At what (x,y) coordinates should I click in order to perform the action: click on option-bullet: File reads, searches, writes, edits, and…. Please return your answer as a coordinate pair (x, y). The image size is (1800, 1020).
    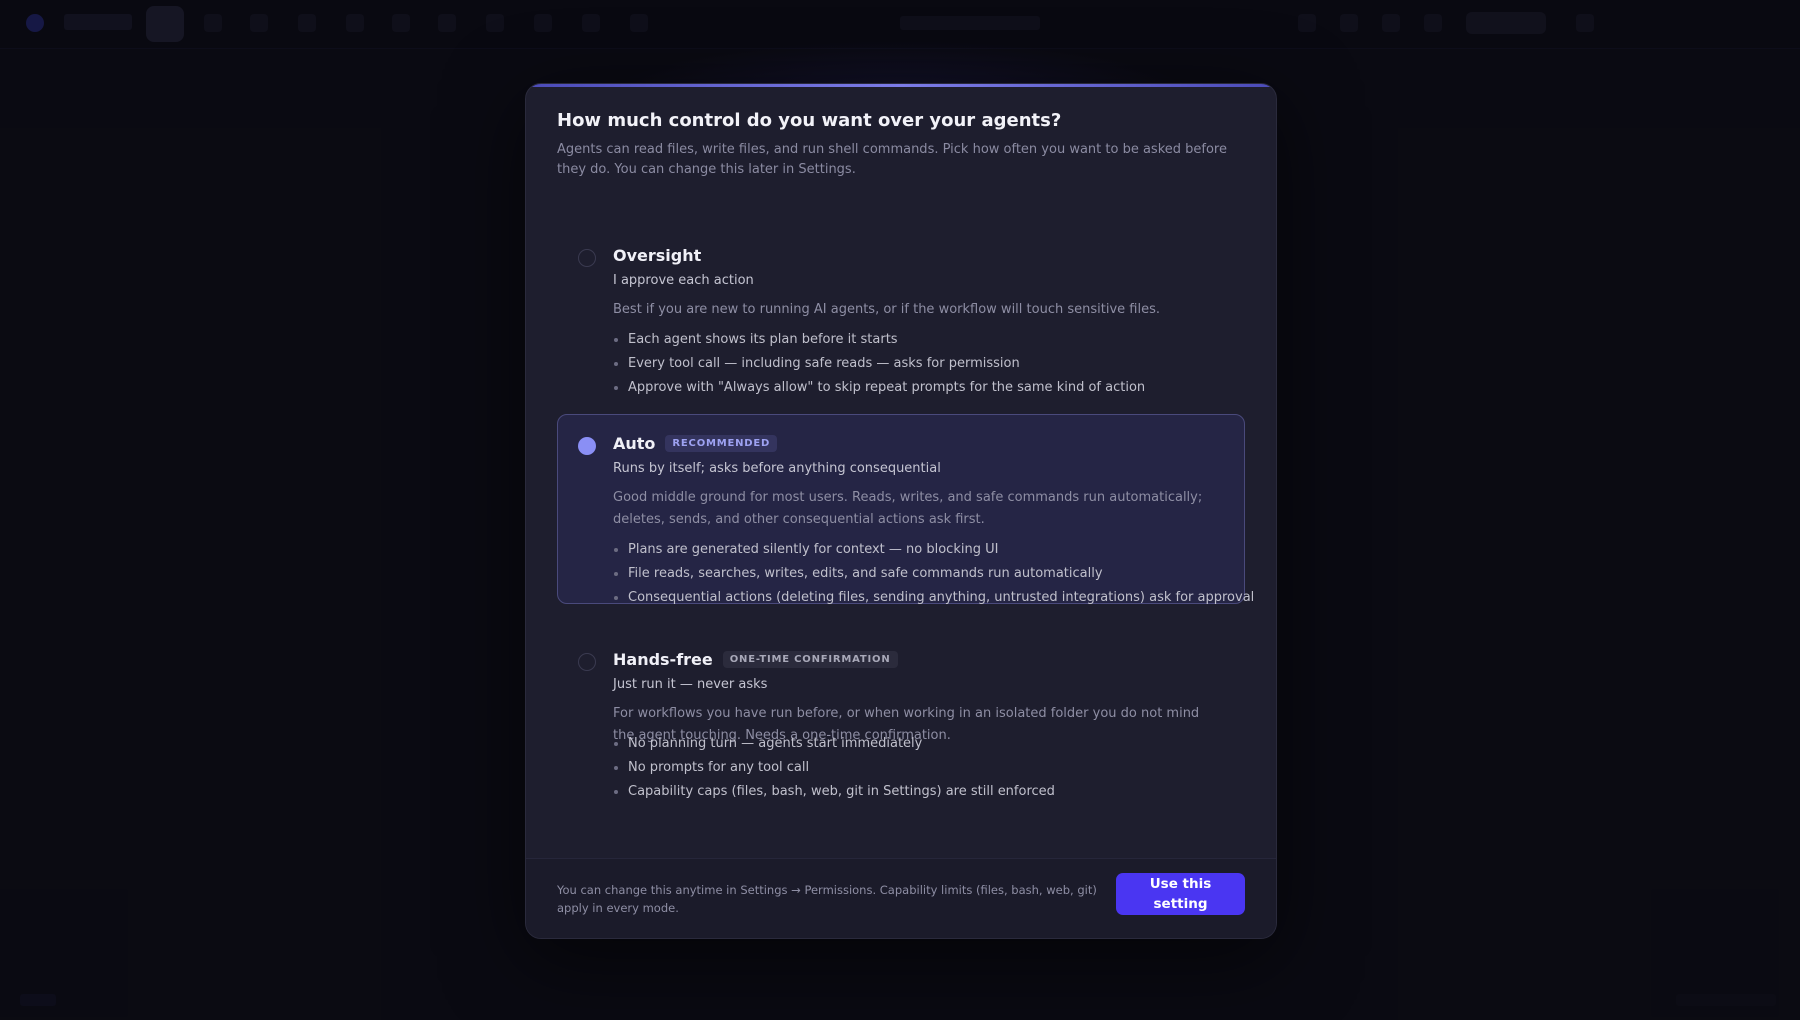
    Looking at the image, I should click on (923, 574).